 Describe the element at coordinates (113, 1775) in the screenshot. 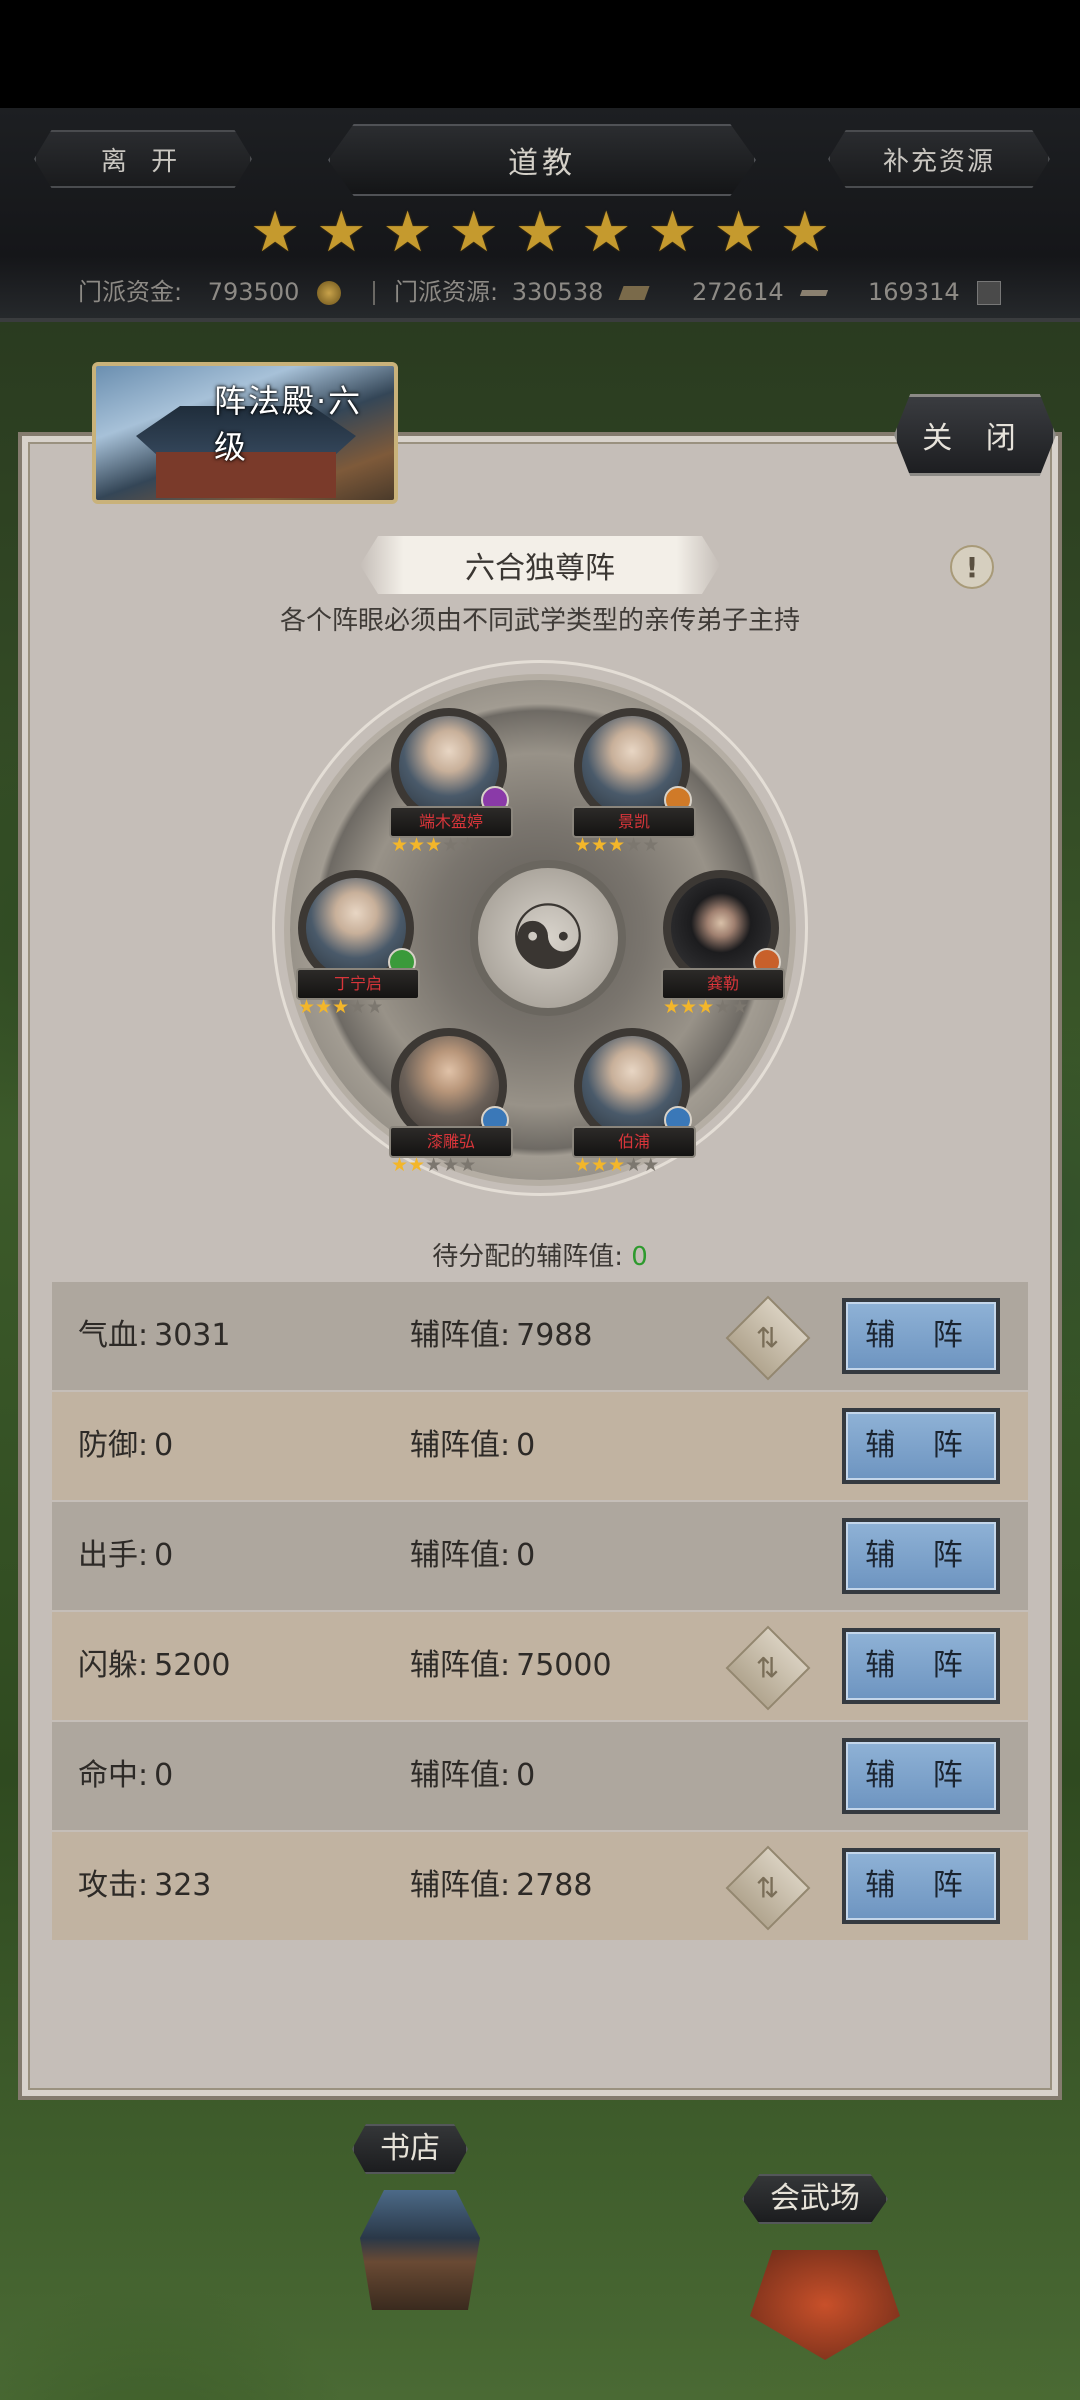

I see `attribute-name: 命中:` at that location.